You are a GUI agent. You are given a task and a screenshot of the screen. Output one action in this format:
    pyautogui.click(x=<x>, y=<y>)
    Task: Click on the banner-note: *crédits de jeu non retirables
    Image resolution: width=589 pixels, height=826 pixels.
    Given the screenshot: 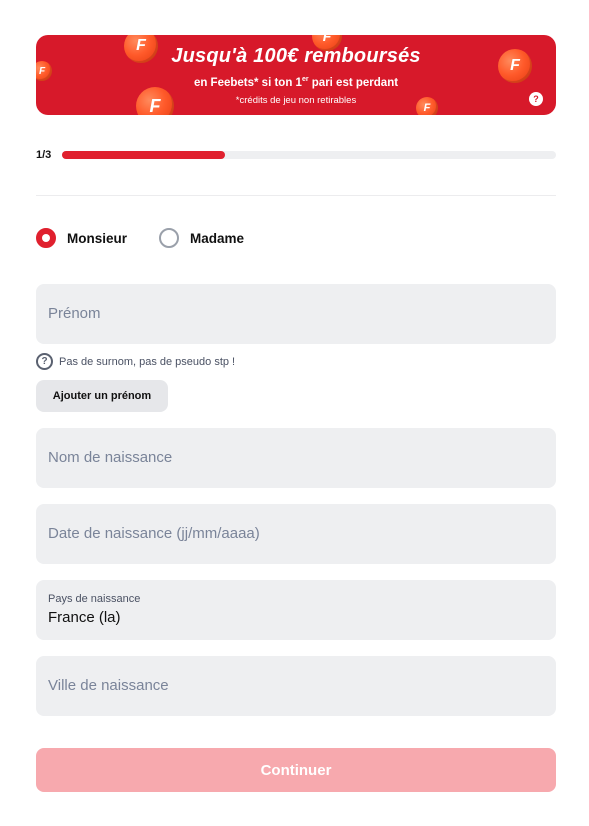 What is the action you would take?
    pyautogui.click(x=296, y=100)
    